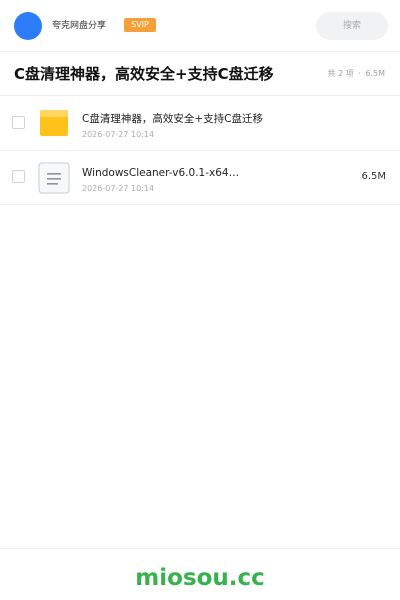  Describe the element at coordinates (200, 26) in the screenshot. I see `top-bar: 夸克网盘分享 SVIP 搜索` at that location.